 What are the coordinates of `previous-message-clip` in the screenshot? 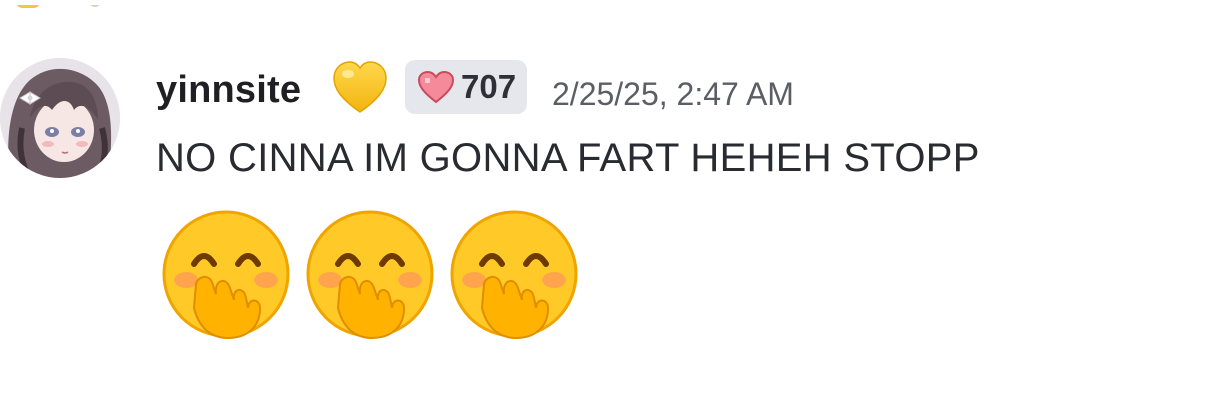 It's located at (607, 4).